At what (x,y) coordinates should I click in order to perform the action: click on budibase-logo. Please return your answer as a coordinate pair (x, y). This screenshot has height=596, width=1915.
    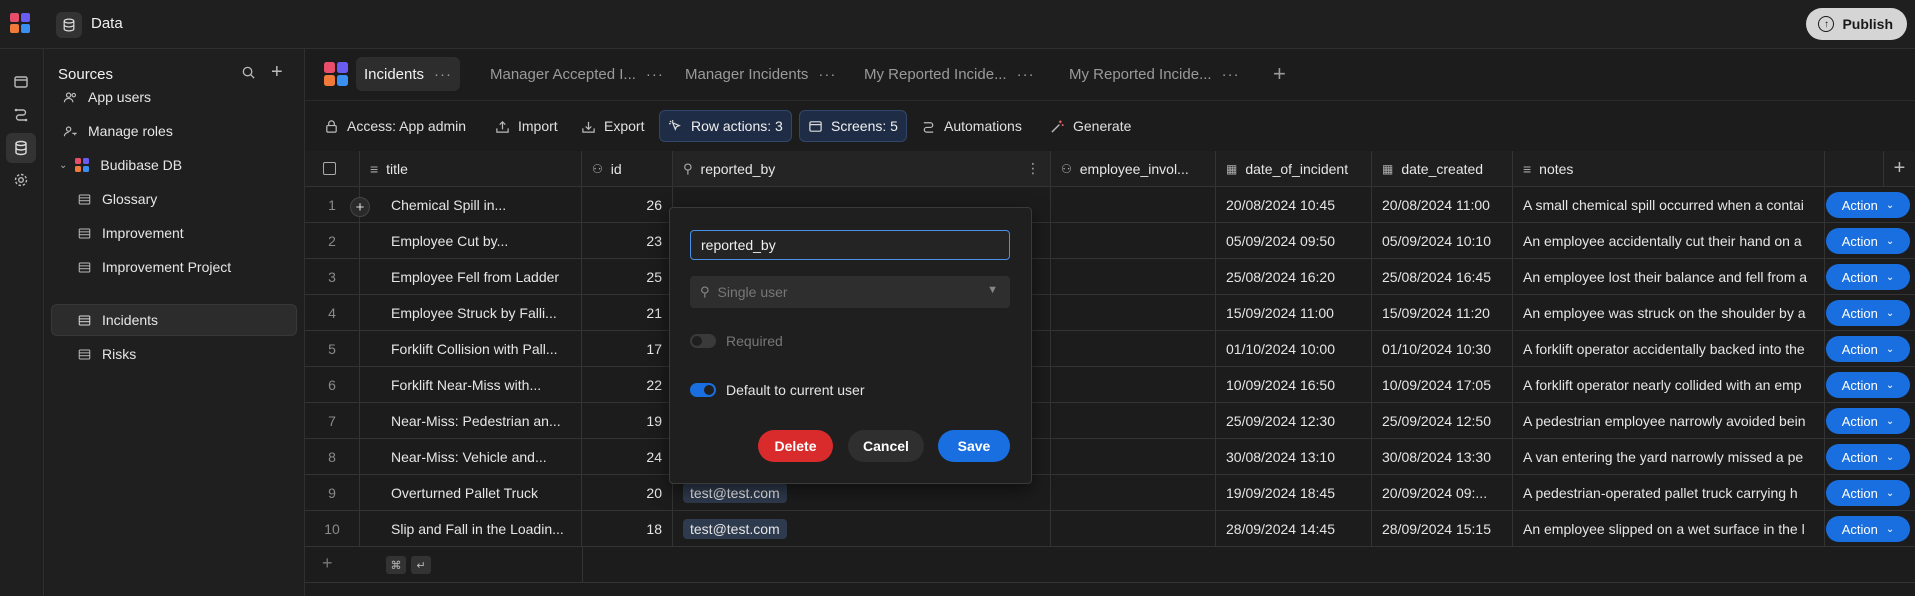
    Looking at the image, I should click on (20, 23).